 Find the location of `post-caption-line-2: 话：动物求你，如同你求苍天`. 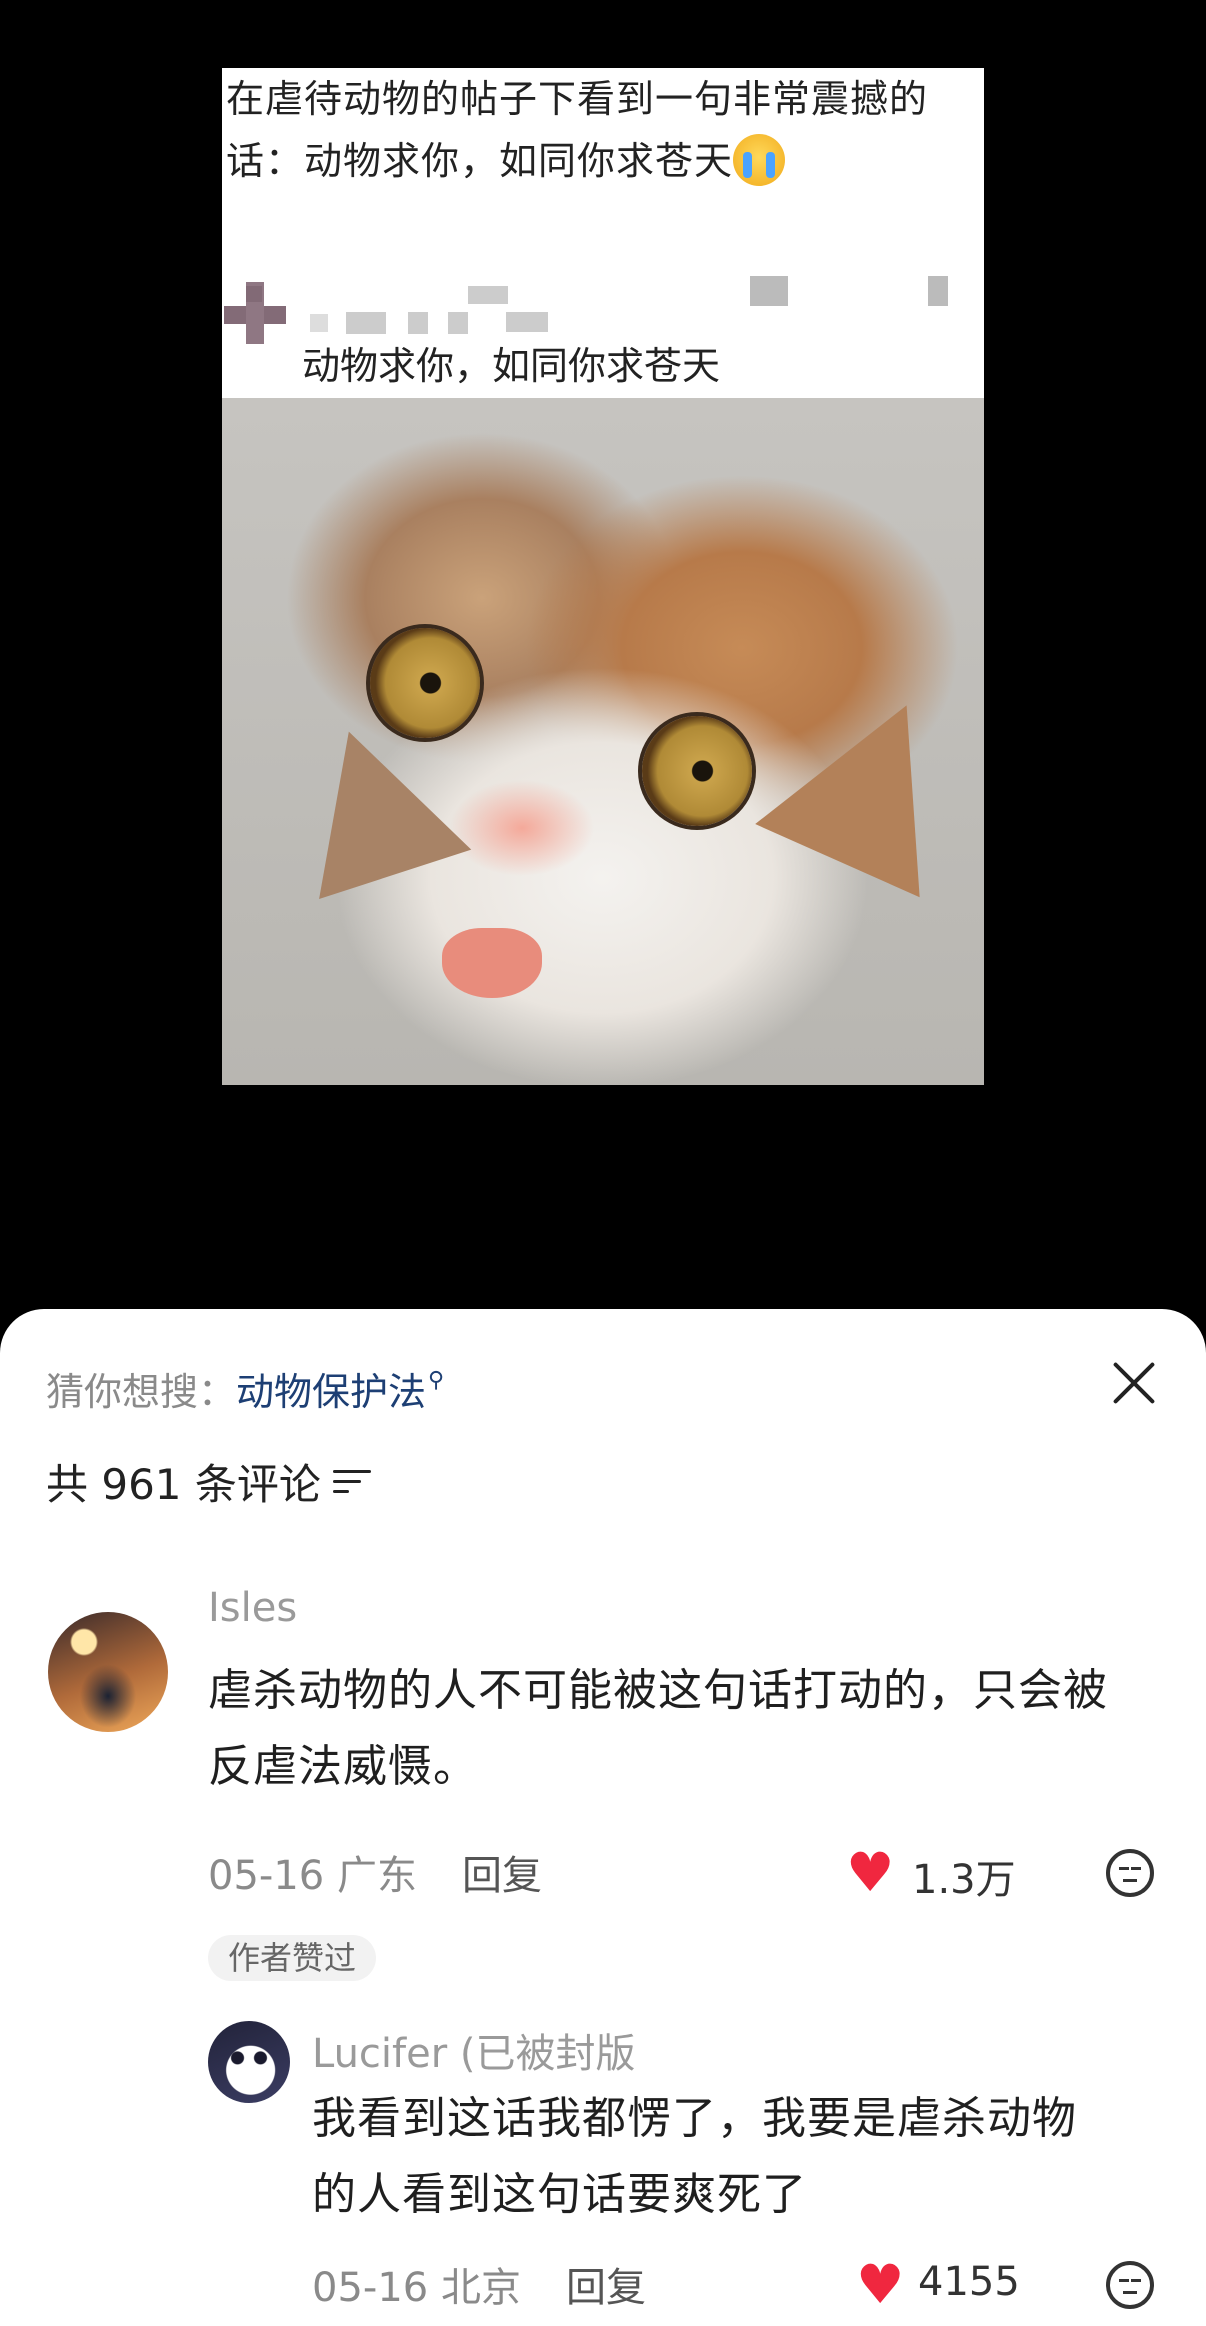

post-caption-line-2: 话：动物求你，如同你求苍天 is located at coordinates (480, 161).